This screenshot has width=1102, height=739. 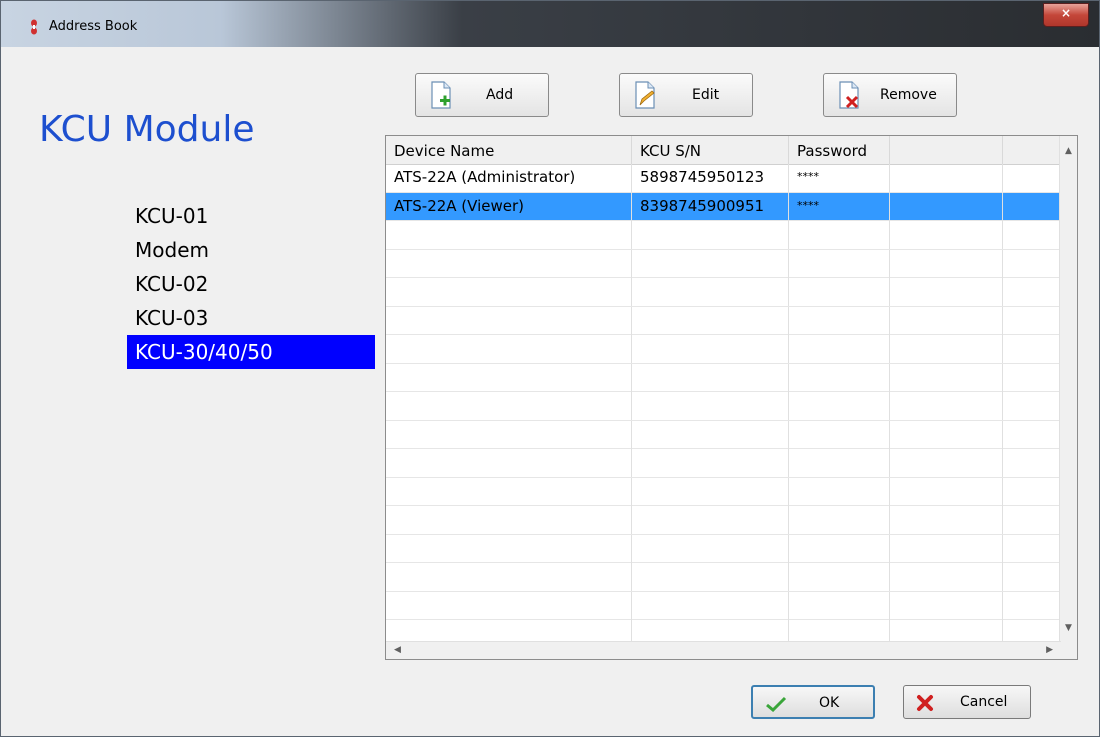 I want to click on checkmark-icon, so click(x=776, y=704).